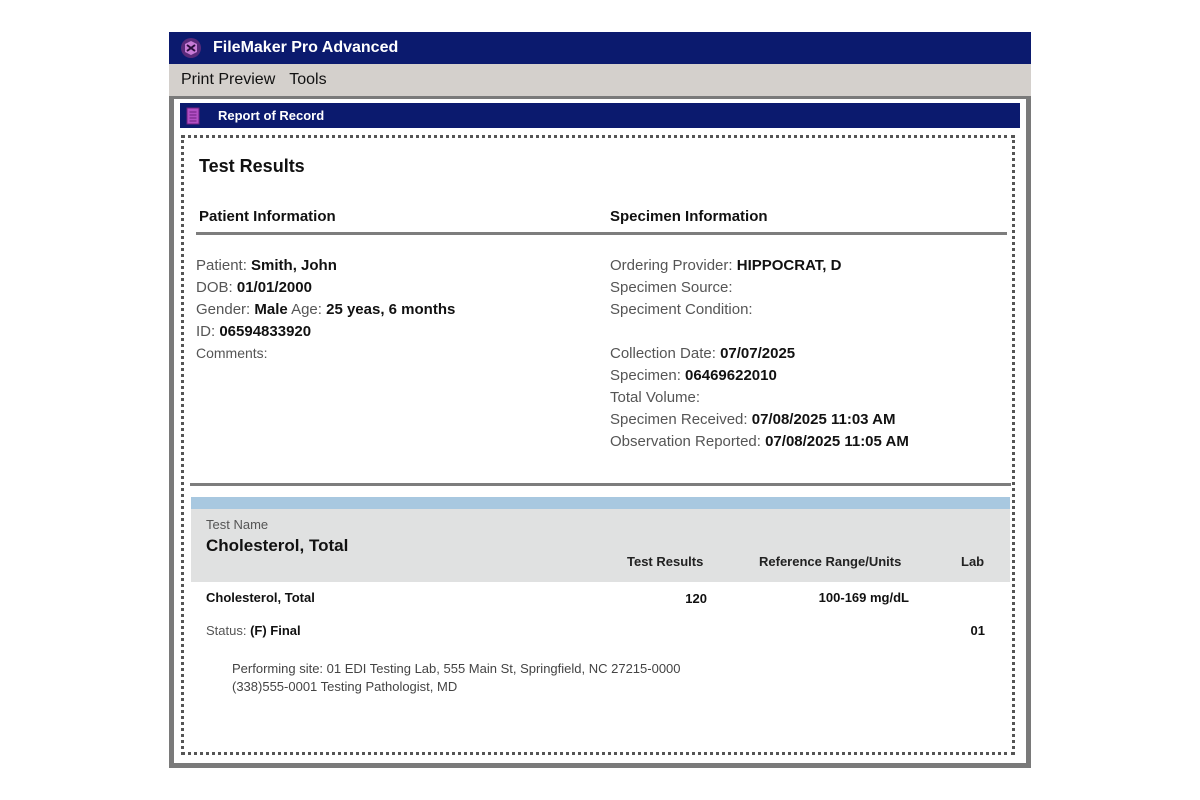 The height and width of the screenshot is (800, 1200). I want to click on section-divider, so click(600, 484).